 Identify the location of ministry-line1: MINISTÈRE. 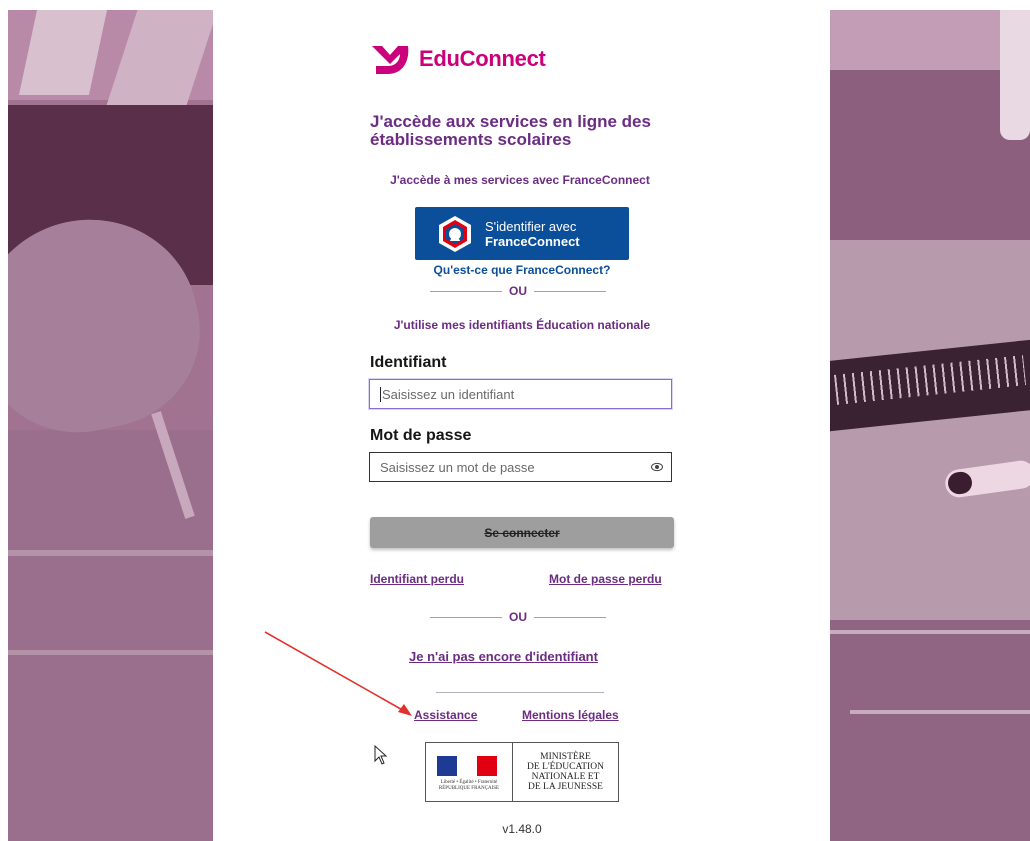
(565, 757).